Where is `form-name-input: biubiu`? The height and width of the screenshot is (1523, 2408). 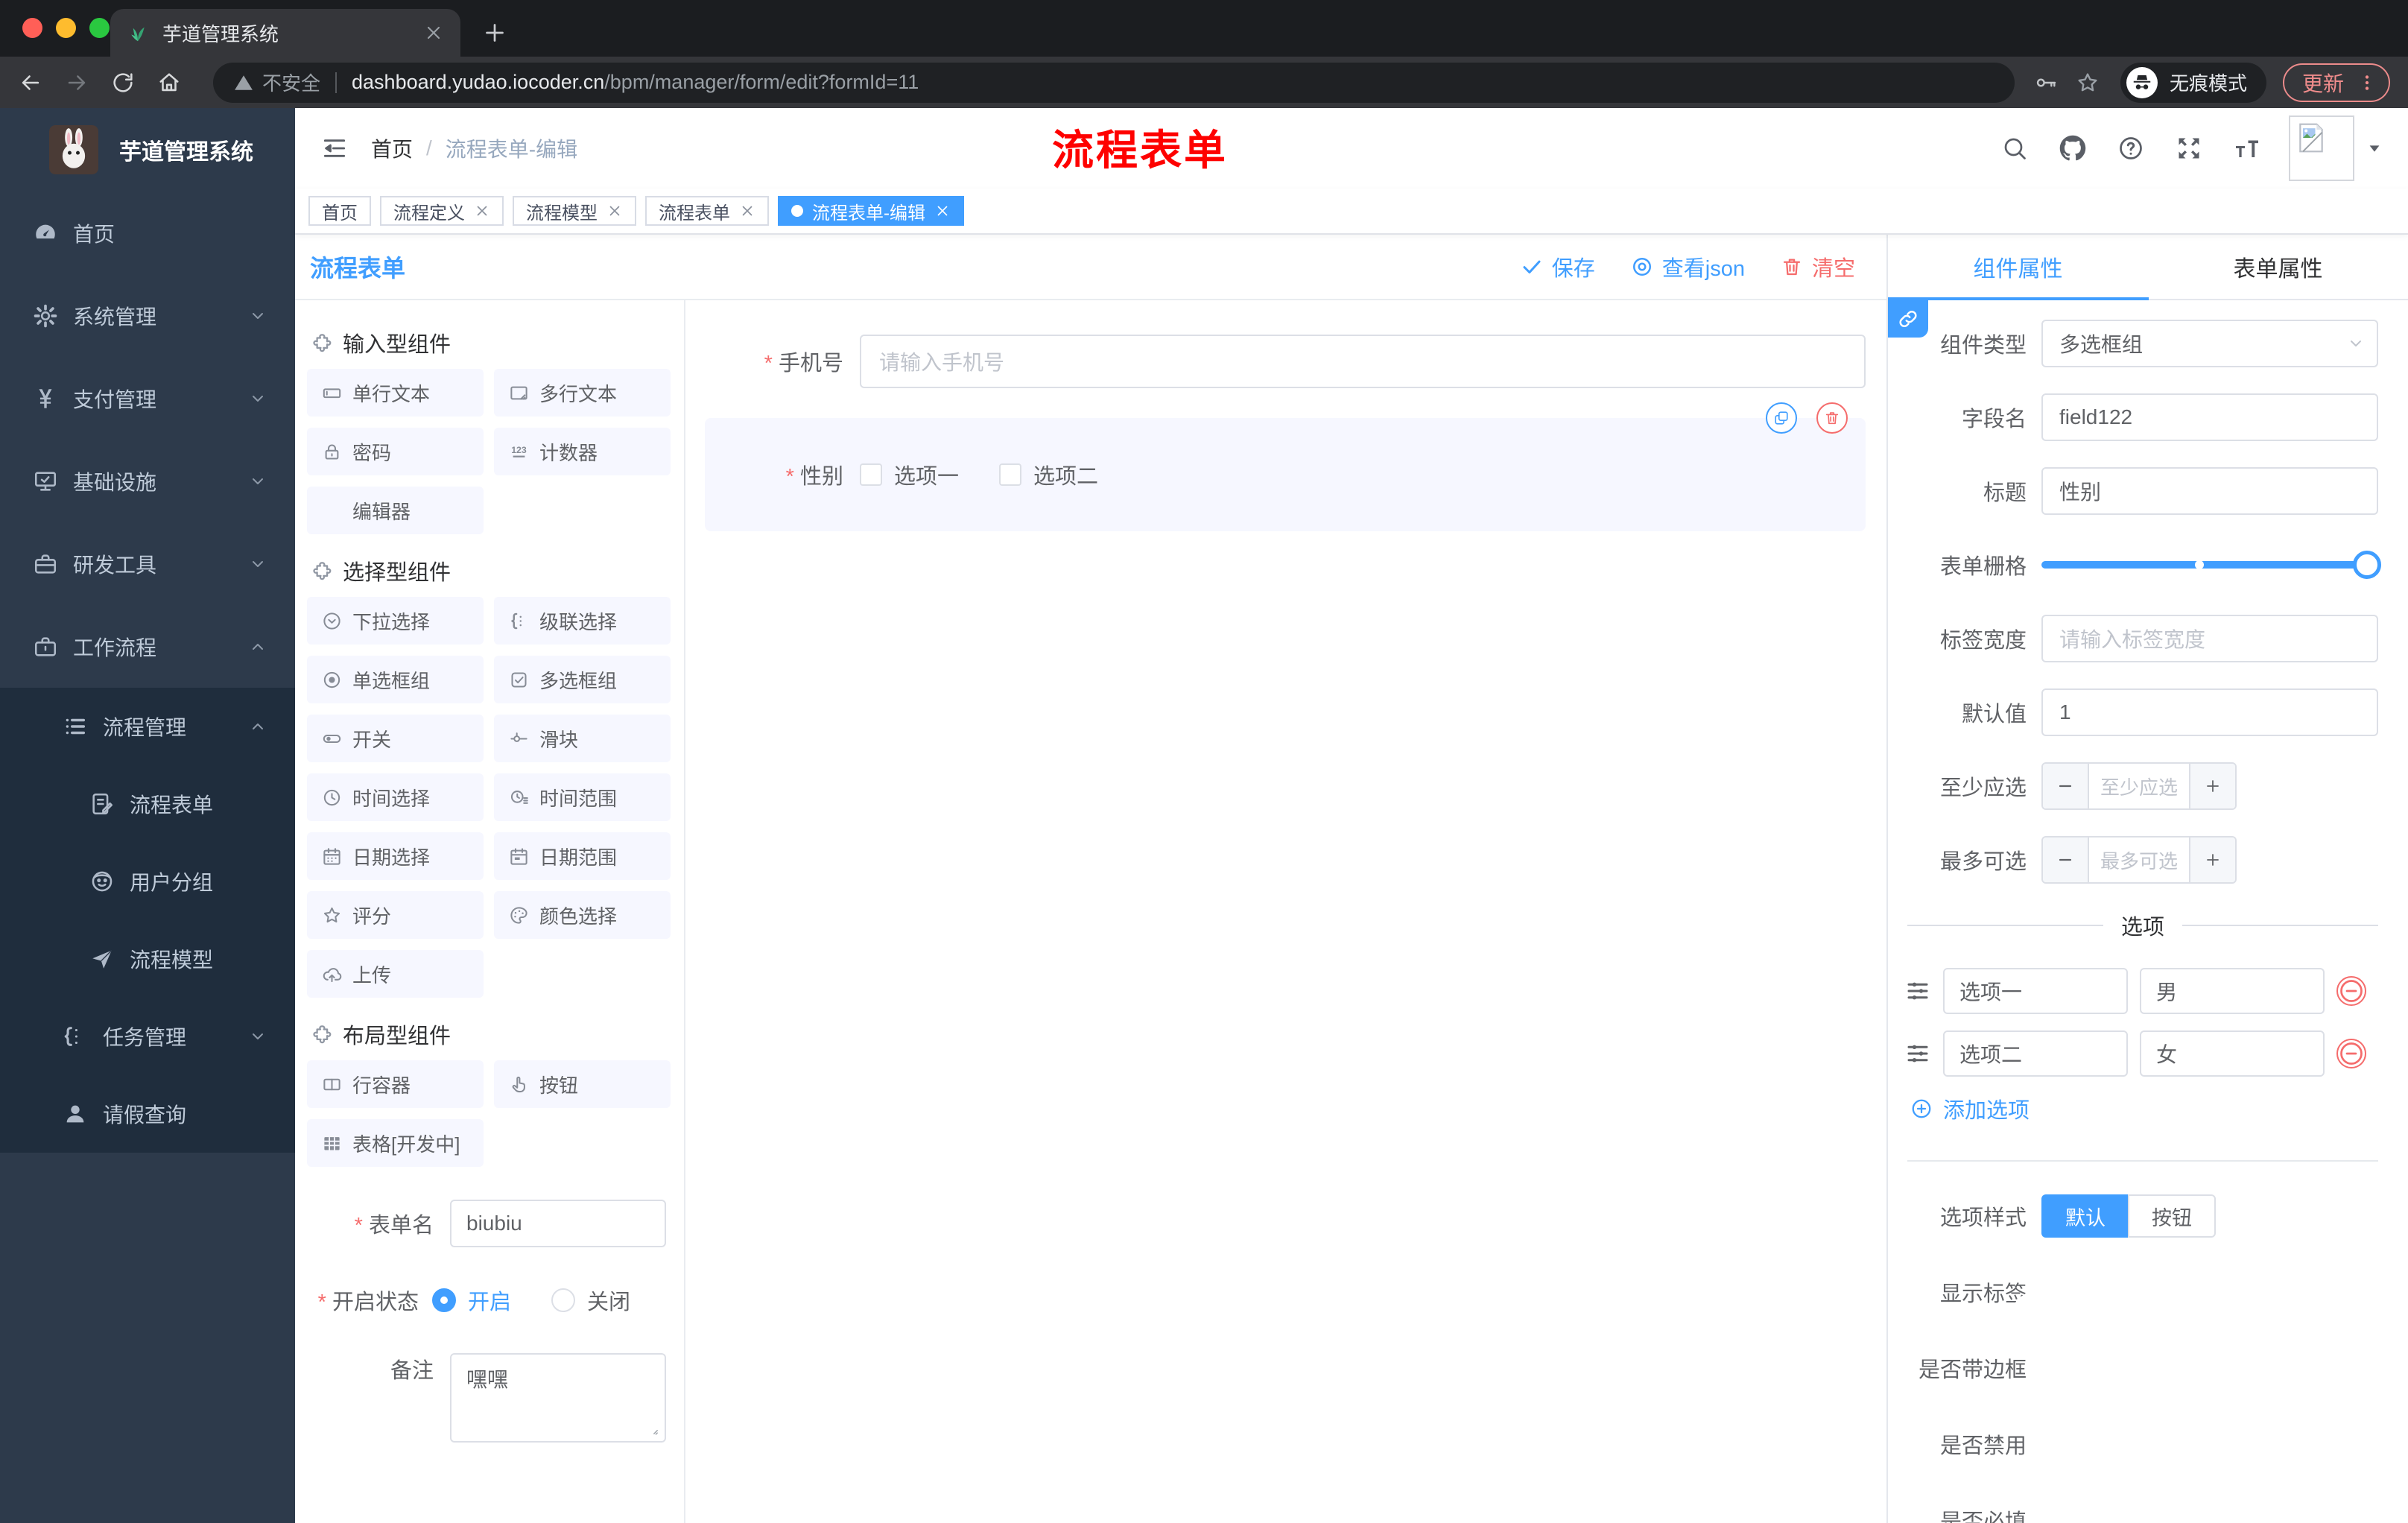
form-name-input: biubiu is located at coordinates (558, 1224).